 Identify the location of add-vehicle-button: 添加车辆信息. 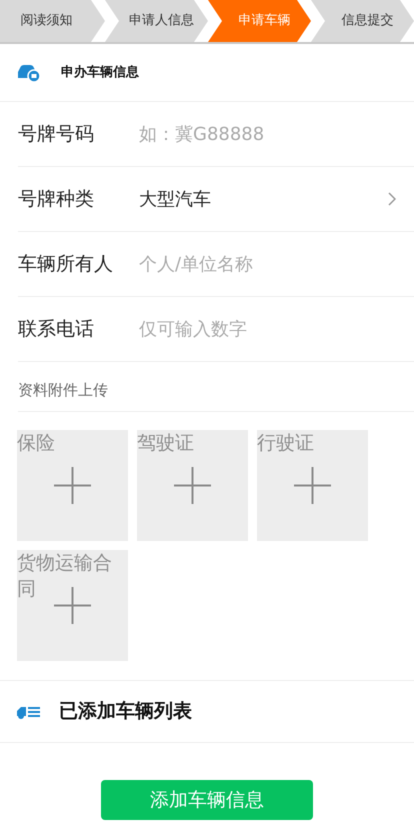
(207, 800).